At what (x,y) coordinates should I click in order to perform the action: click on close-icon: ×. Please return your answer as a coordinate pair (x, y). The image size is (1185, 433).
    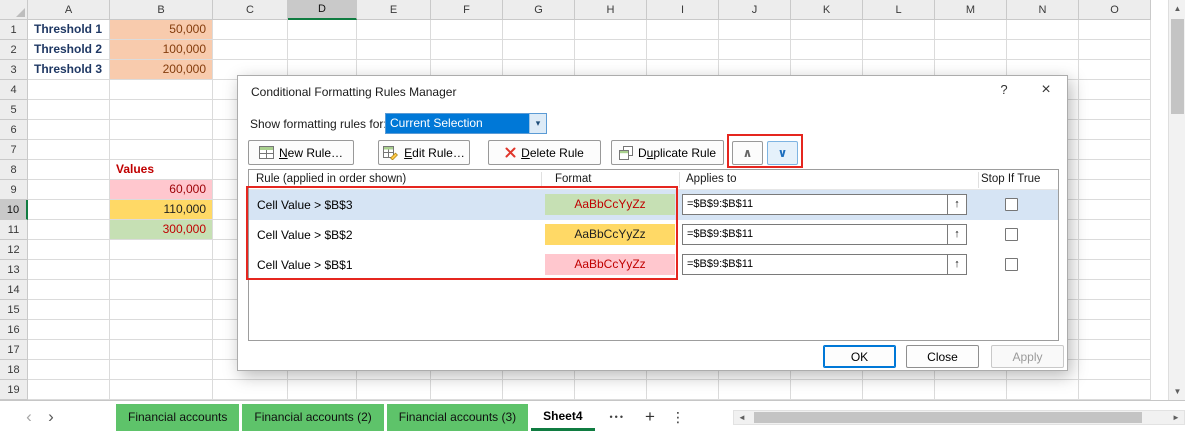
    Looking at the image, I should click on (1046, 90).